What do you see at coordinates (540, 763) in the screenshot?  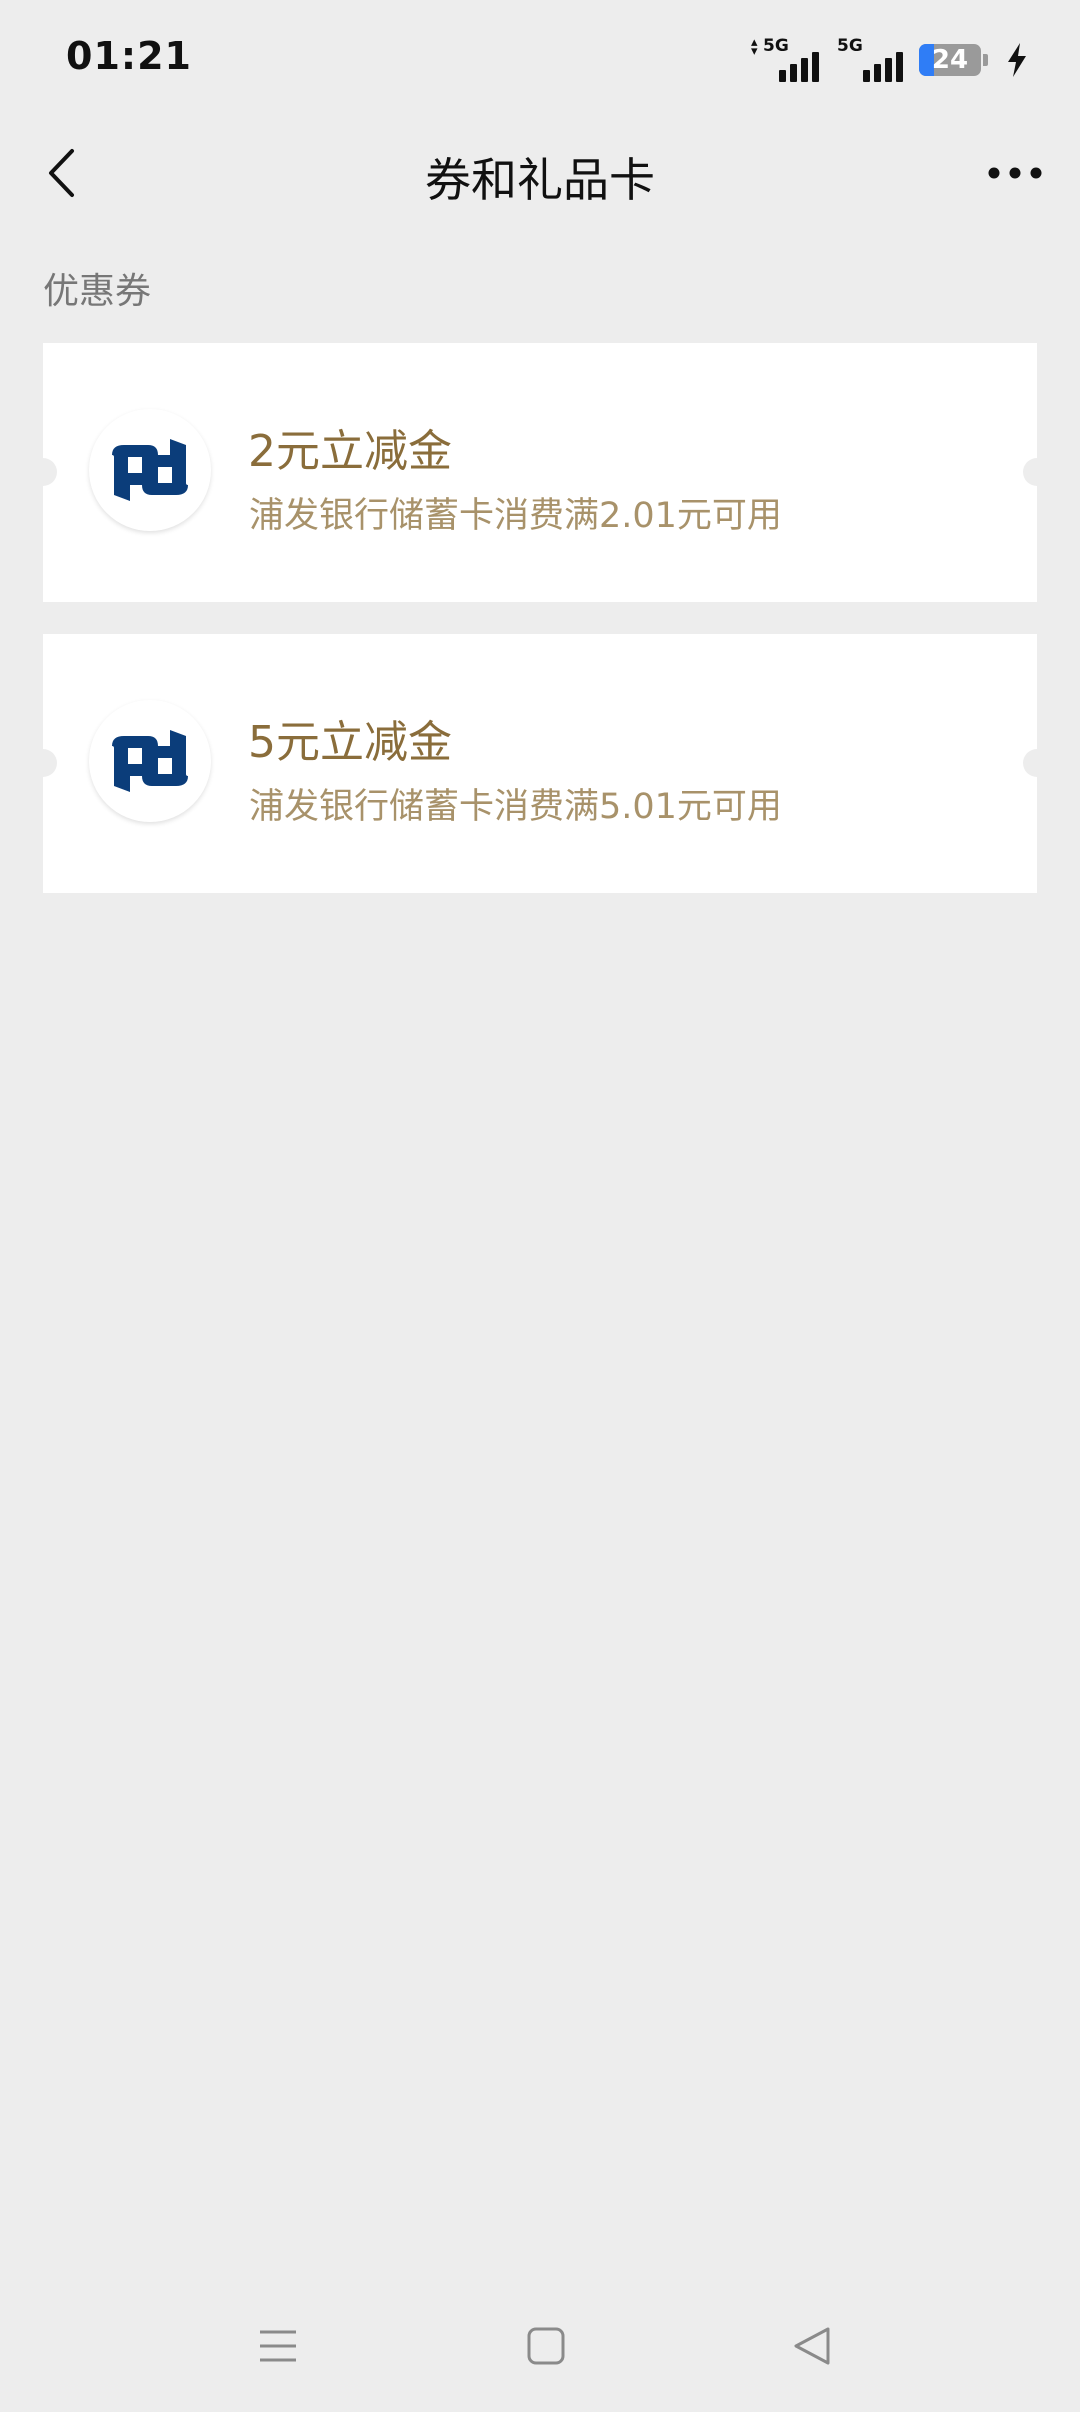 I see `coupon-card: 5元立减金 浦发银行储蓄卡消费满5.01元可用` at bounding box center [540, 763].